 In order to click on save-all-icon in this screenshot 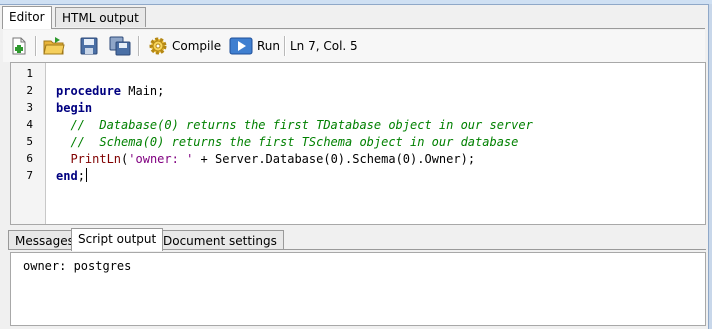, I will do `click(120, 46)`.